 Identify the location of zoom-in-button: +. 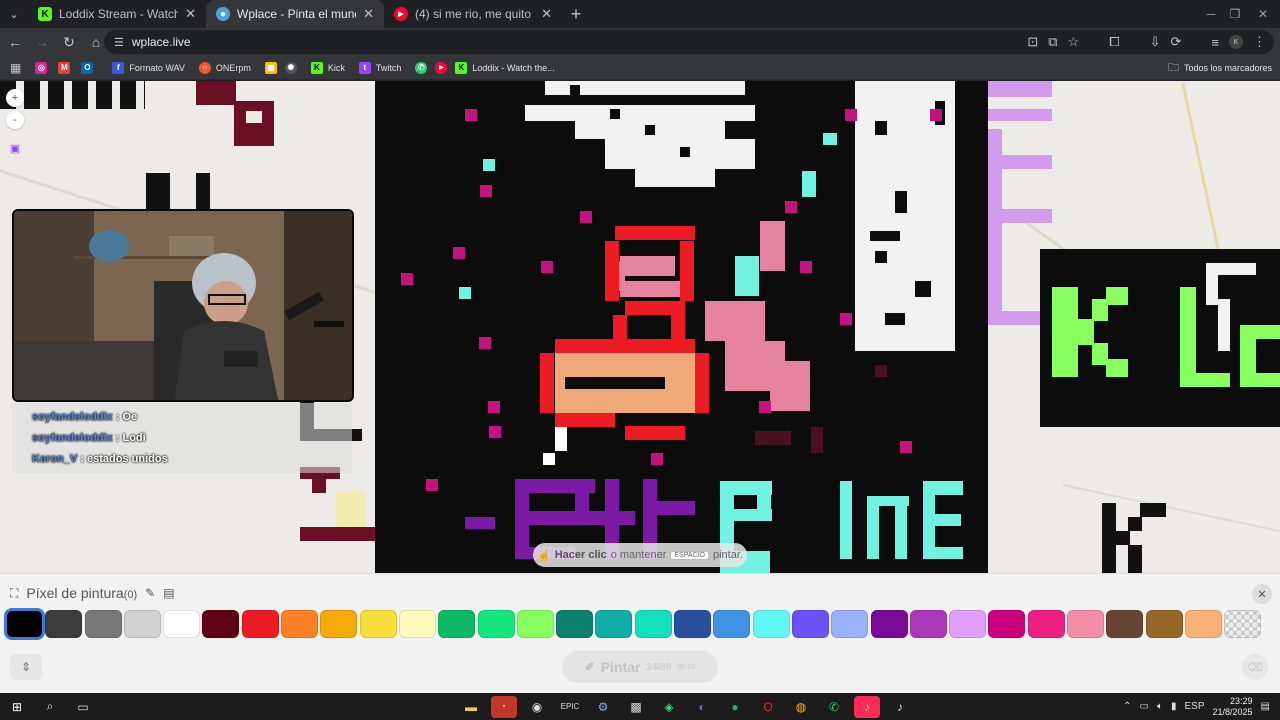
(15, 98).